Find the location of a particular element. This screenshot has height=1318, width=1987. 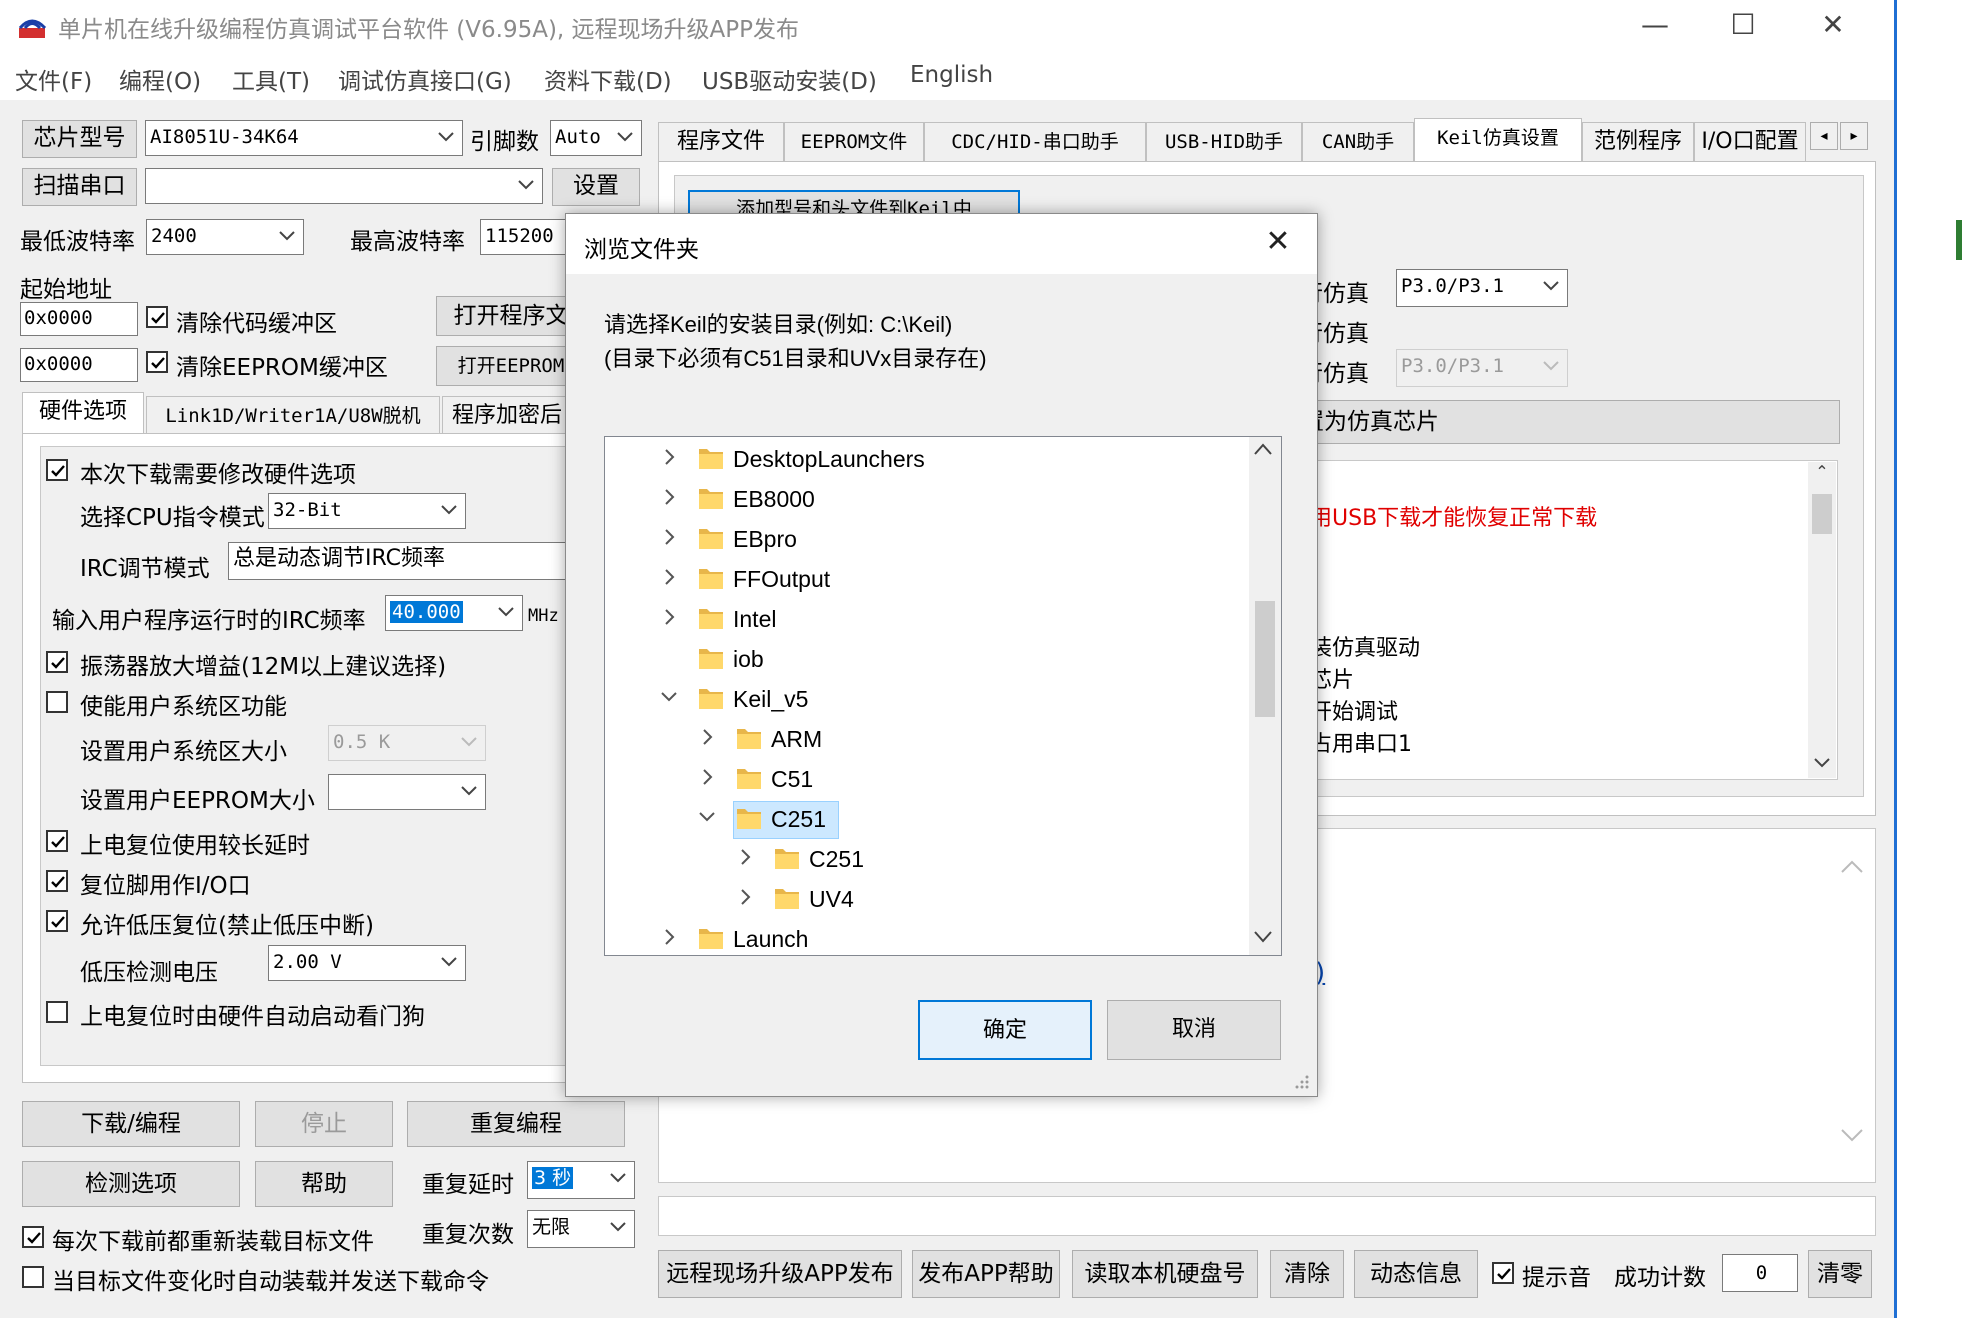

low-voltage-reset-checkbox is located at coordinates (57, 921).